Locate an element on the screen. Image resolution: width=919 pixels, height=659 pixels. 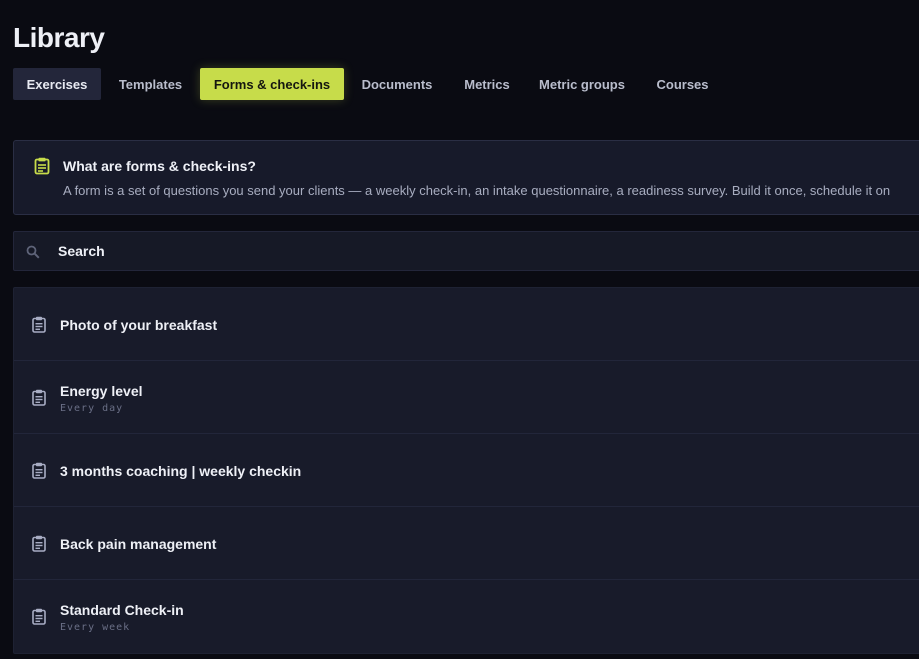
form-name: Back pain management is located at coordinates (138, 544).